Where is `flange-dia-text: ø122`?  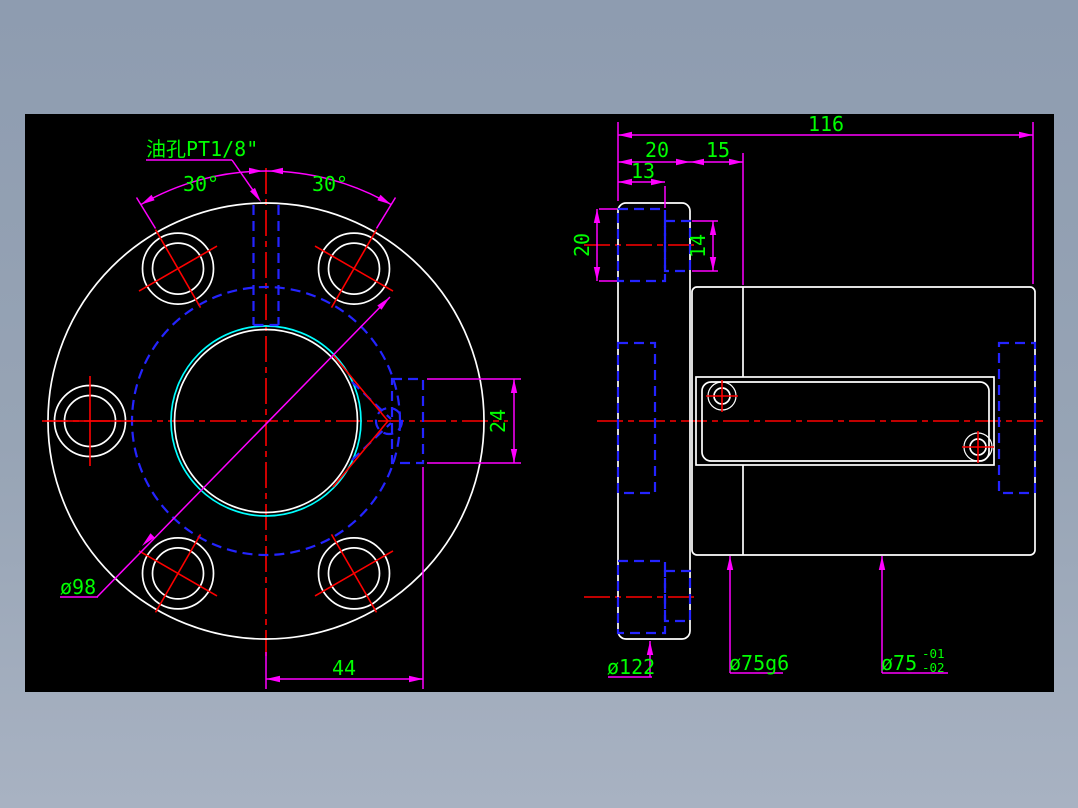
flange-dia-text: ø122 is located at coordinates (631, 667).